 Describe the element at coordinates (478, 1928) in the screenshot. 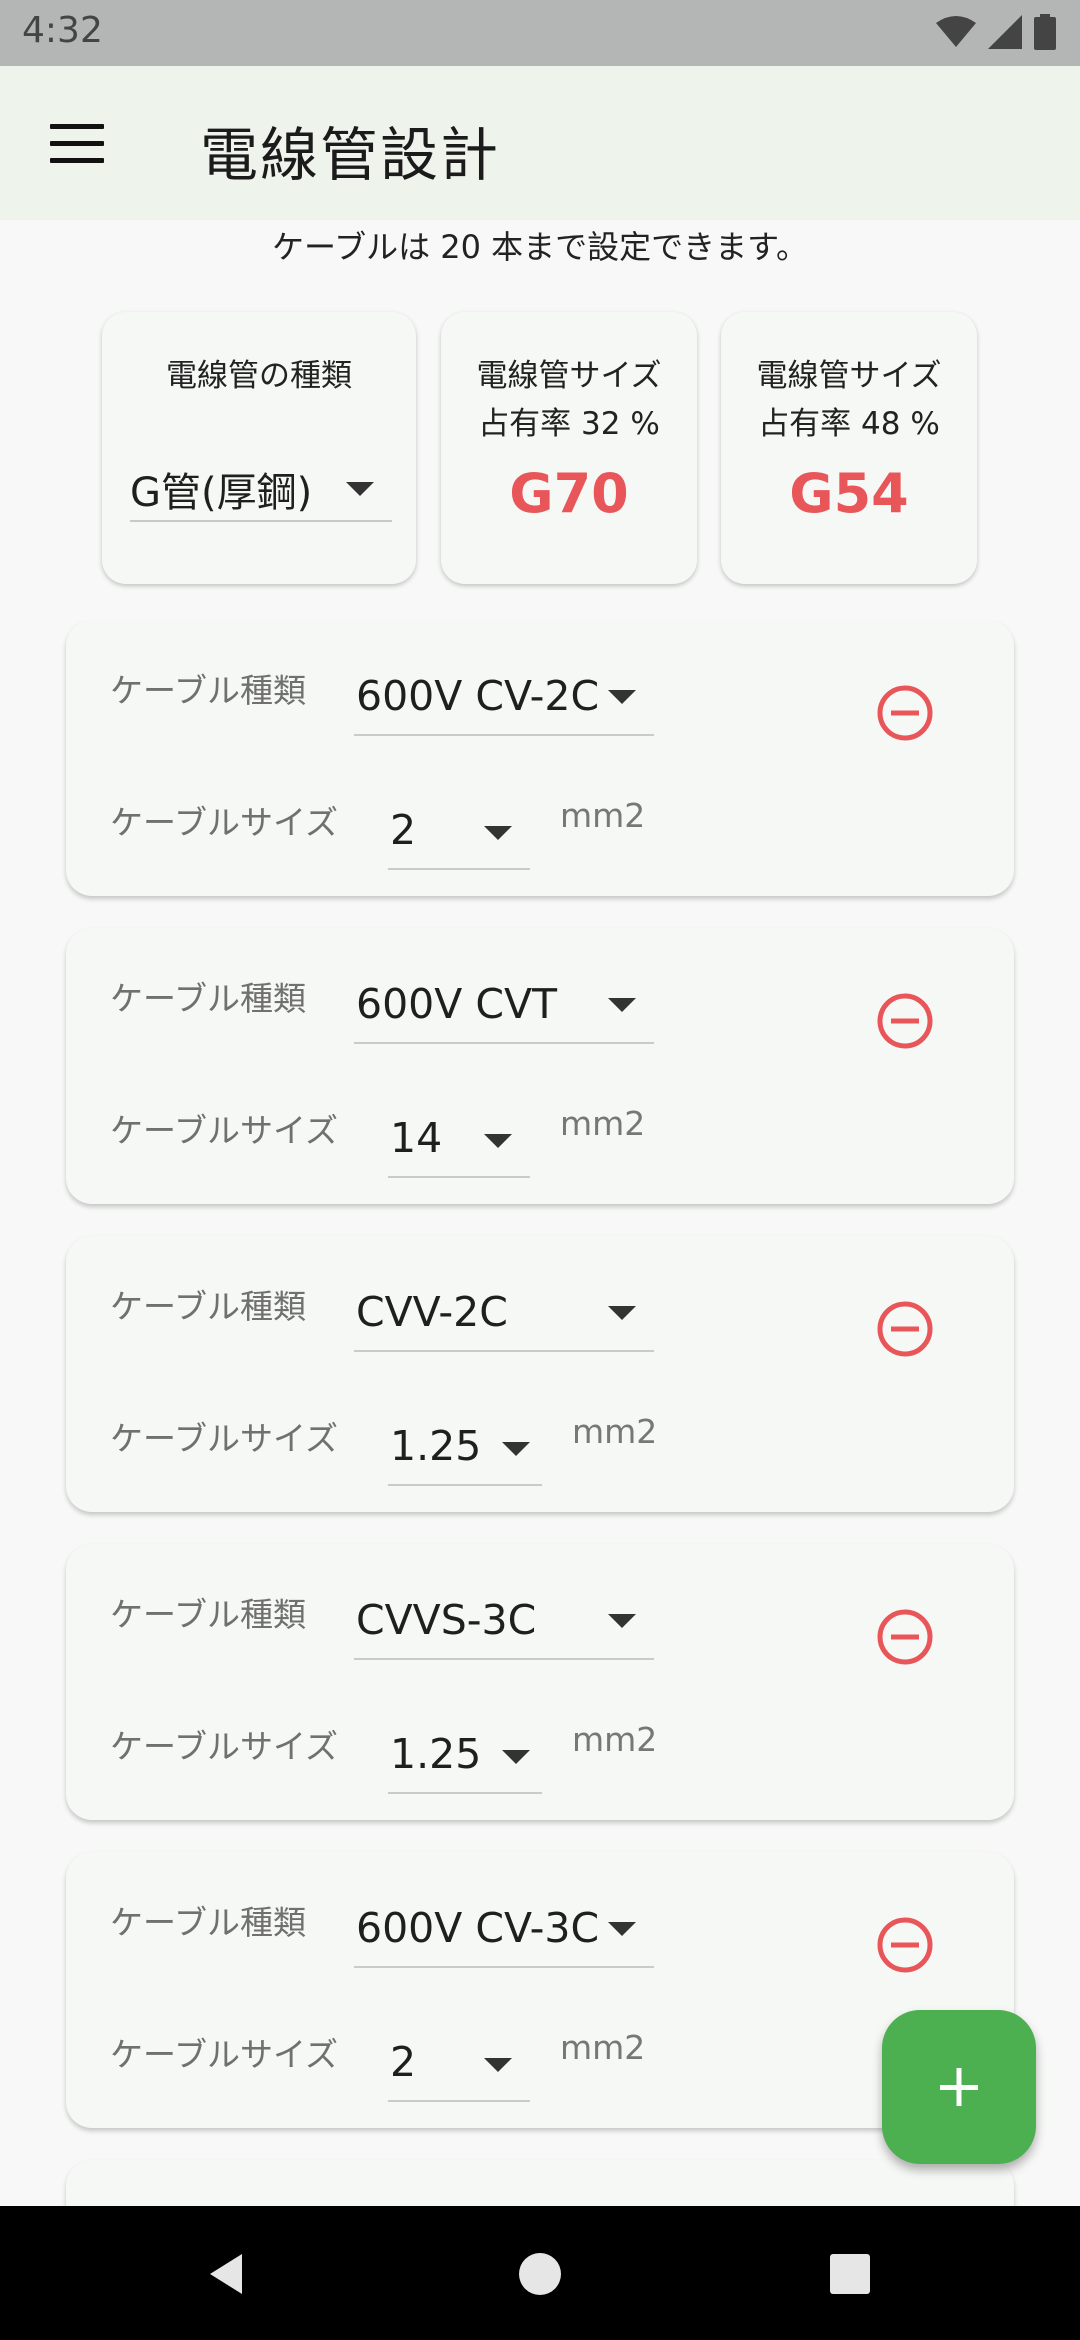

I see `cable-type-value: 600V CV-3C` at that location.